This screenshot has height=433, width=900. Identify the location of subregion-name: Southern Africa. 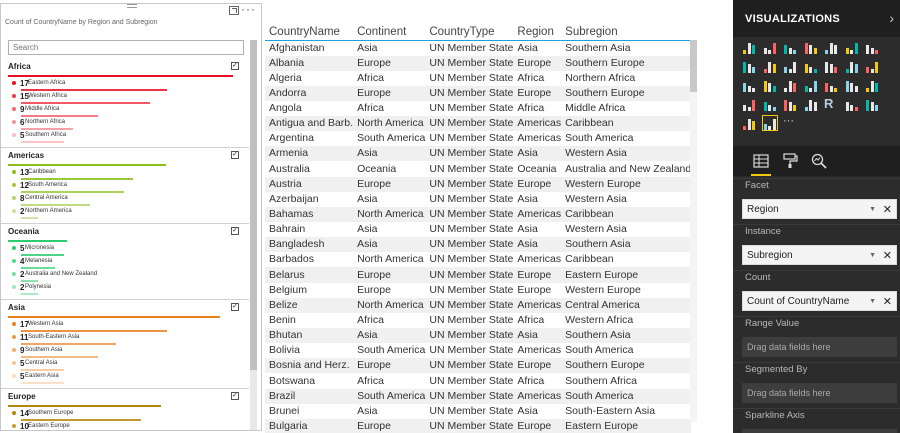
(46, 135).